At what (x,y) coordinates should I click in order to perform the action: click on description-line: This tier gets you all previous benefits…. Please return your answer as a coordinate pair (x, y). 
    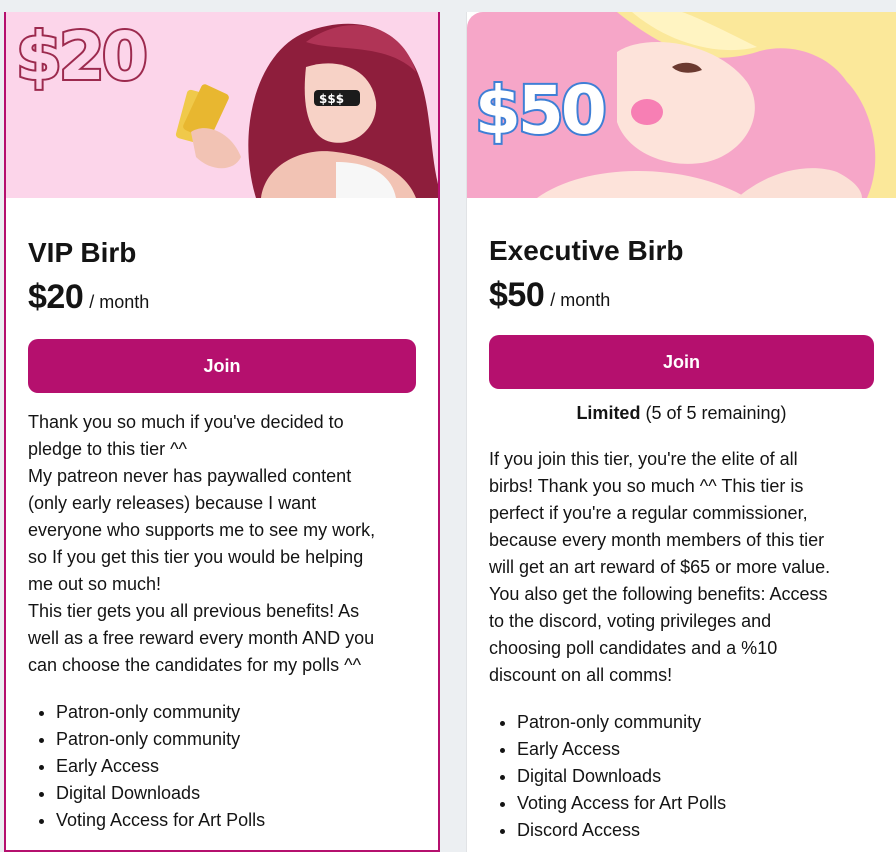
    Looking at the image, I should click on (194, 611).